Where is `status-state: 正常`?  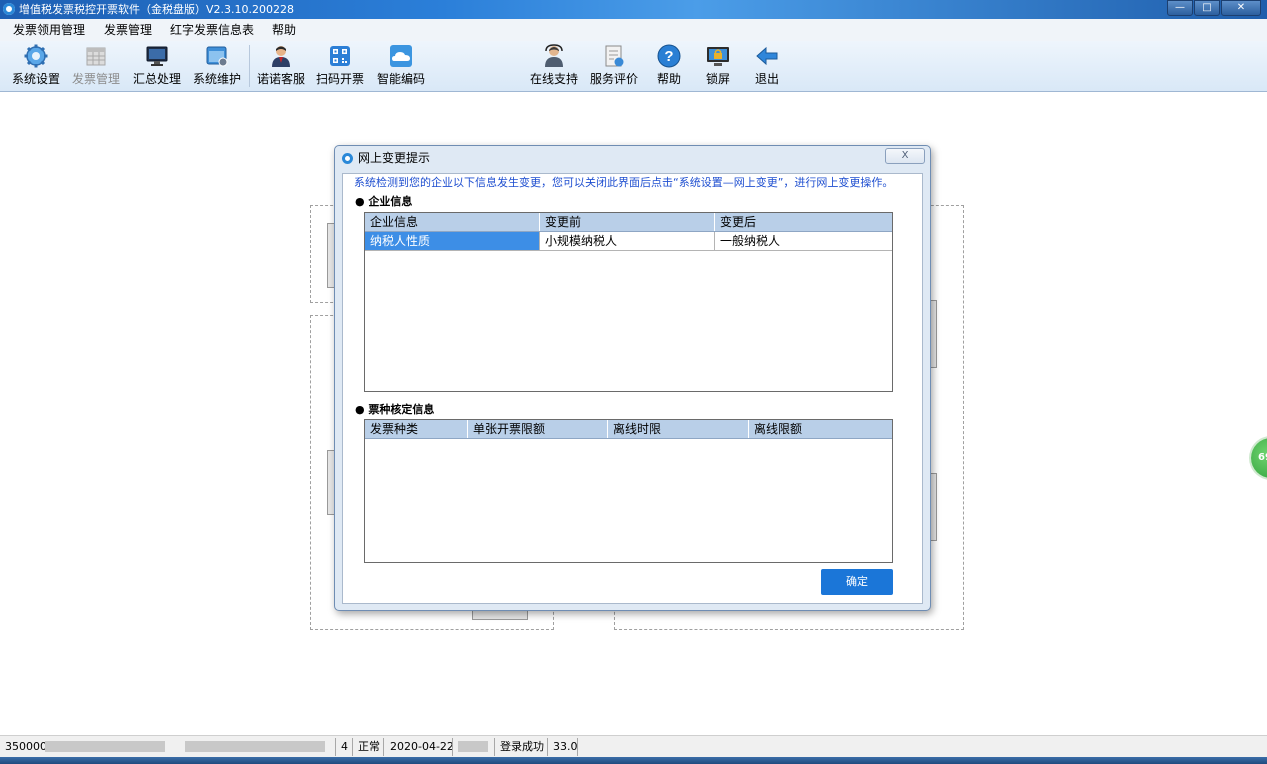
status-state: 正常 is located at coordinates (369, 746).